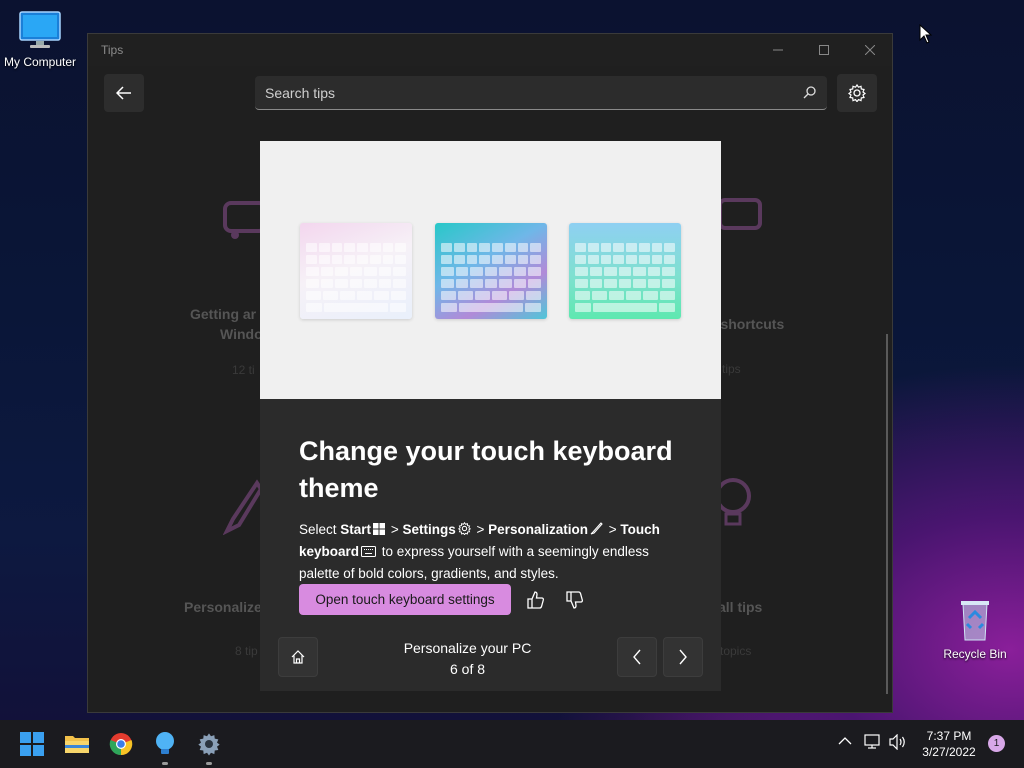  Describe the element at coordinates (490, 50) in the screenshot. I see `title-bar: Tips` at that location.